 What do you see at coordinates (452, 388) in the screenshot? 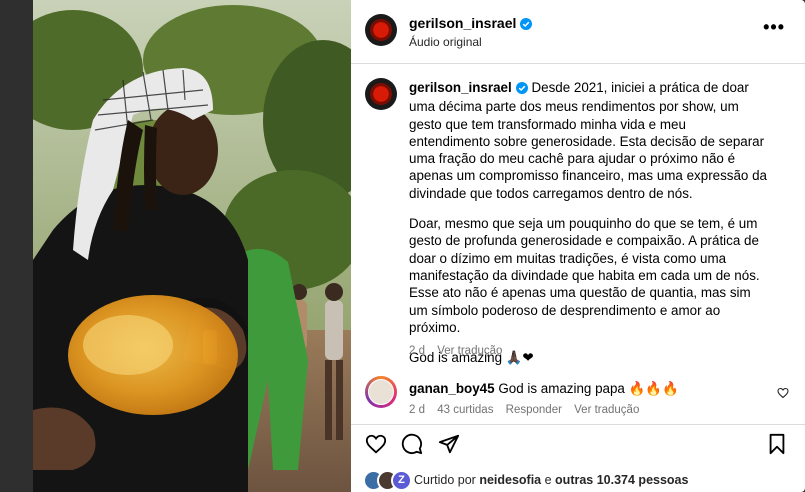
I see `commenter-username: ganan_boy45` at bounding box center [452, 388].